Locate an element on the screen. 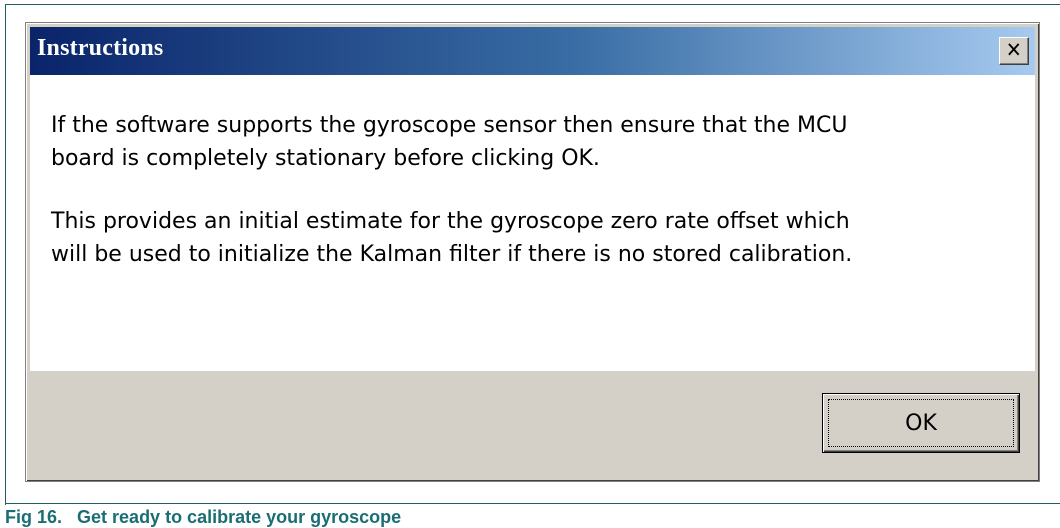  dialog-titlebar: Instructions ✕ is located at coordinates (532, 51).